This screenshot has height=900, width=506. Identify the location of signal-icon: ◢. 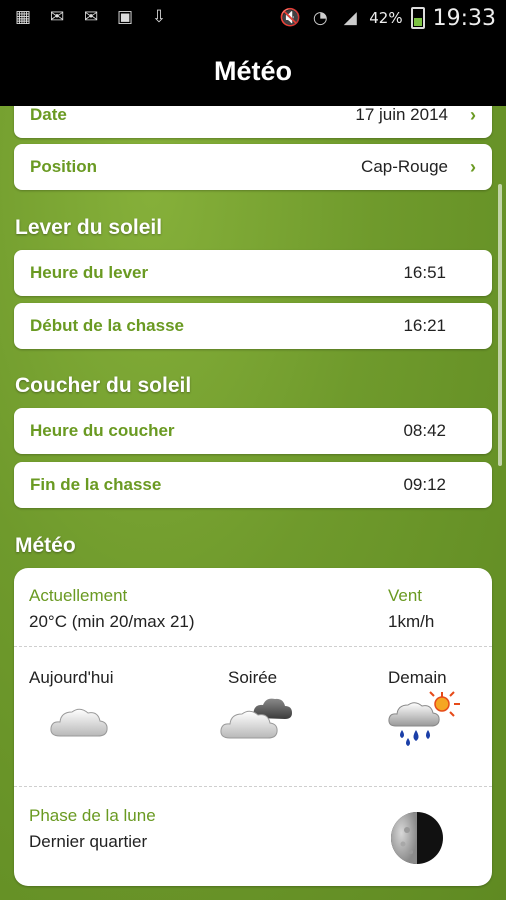
(350, 18).